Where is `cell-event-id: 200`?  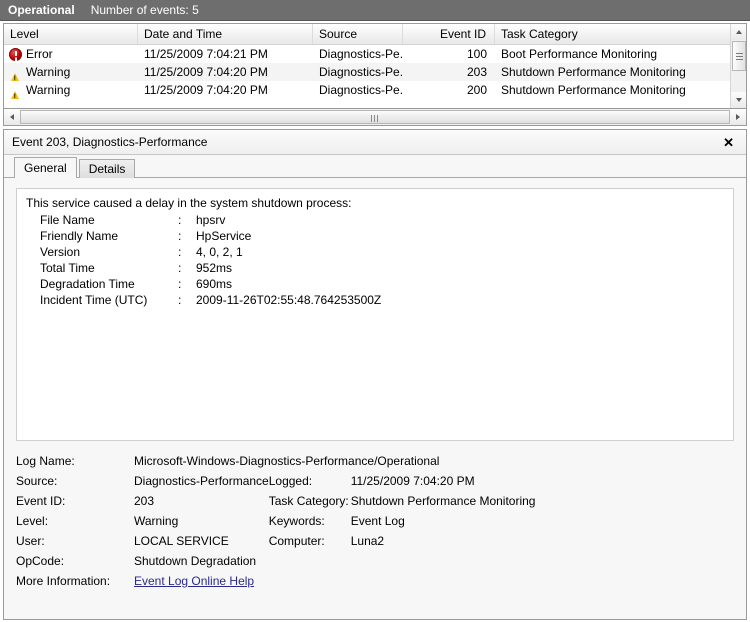
cell-event-id: 200 is located at coordinates (476, 90).